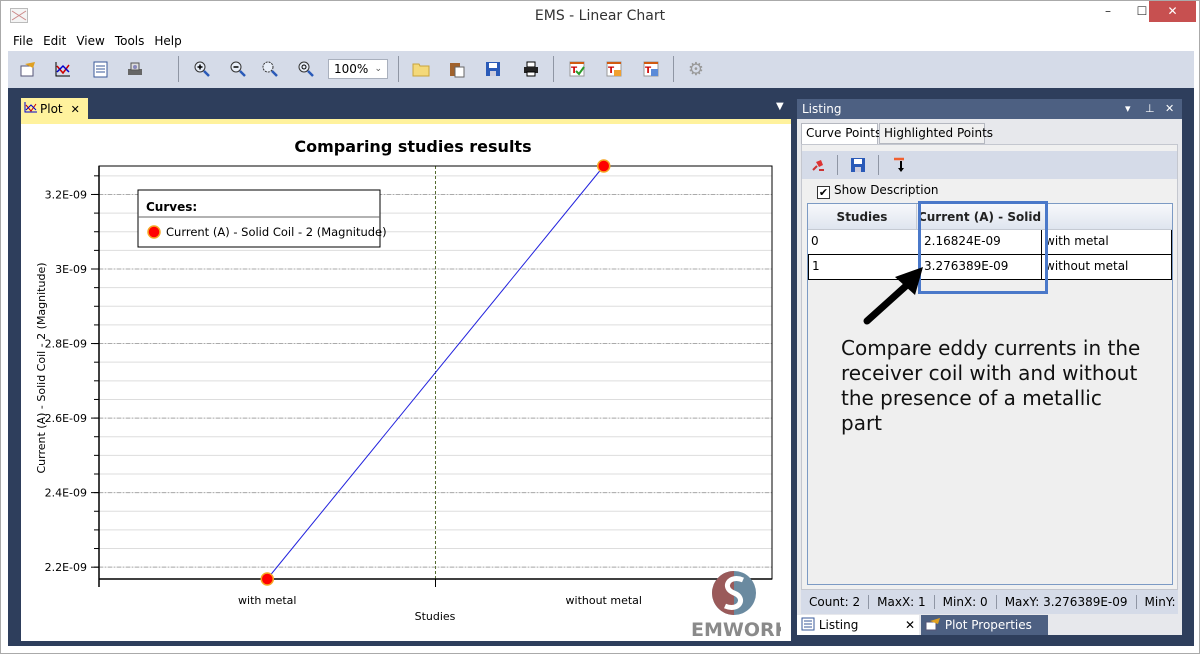 The image size is (1200, 654). What do you see at coordinates (893, 296) in the screenshot?
I see `annotation-arrow-icon` at bounding box center [893, 296].